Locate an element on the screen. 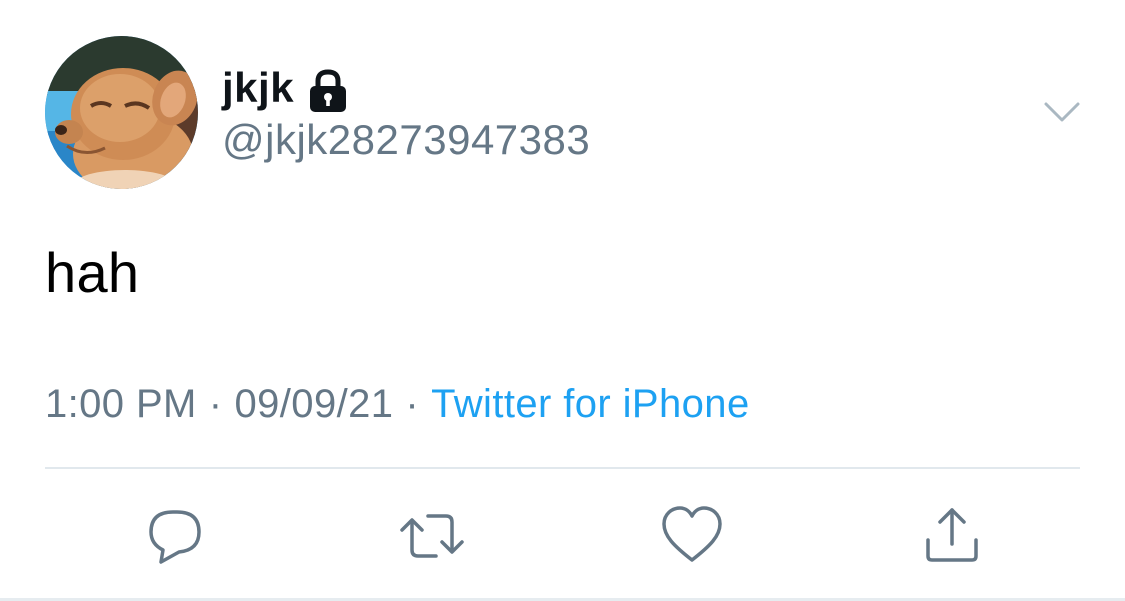  tweet-date: 09/09/21 is located at coordinates (314, 404).